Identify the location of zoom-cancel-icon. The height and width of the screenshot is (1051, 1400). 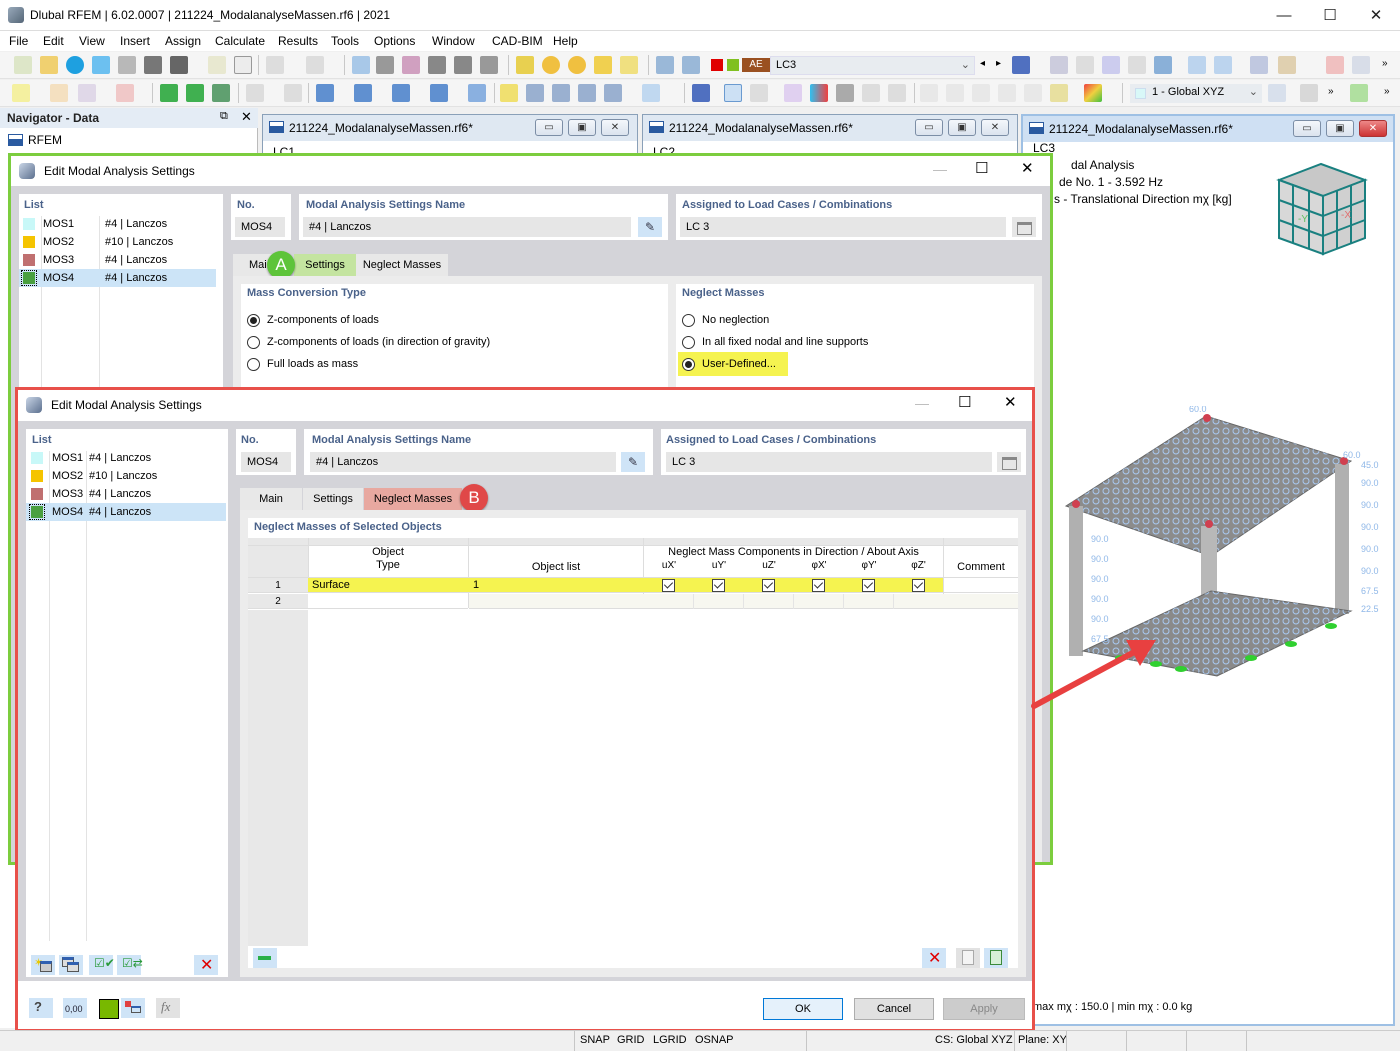
(1335, 65).